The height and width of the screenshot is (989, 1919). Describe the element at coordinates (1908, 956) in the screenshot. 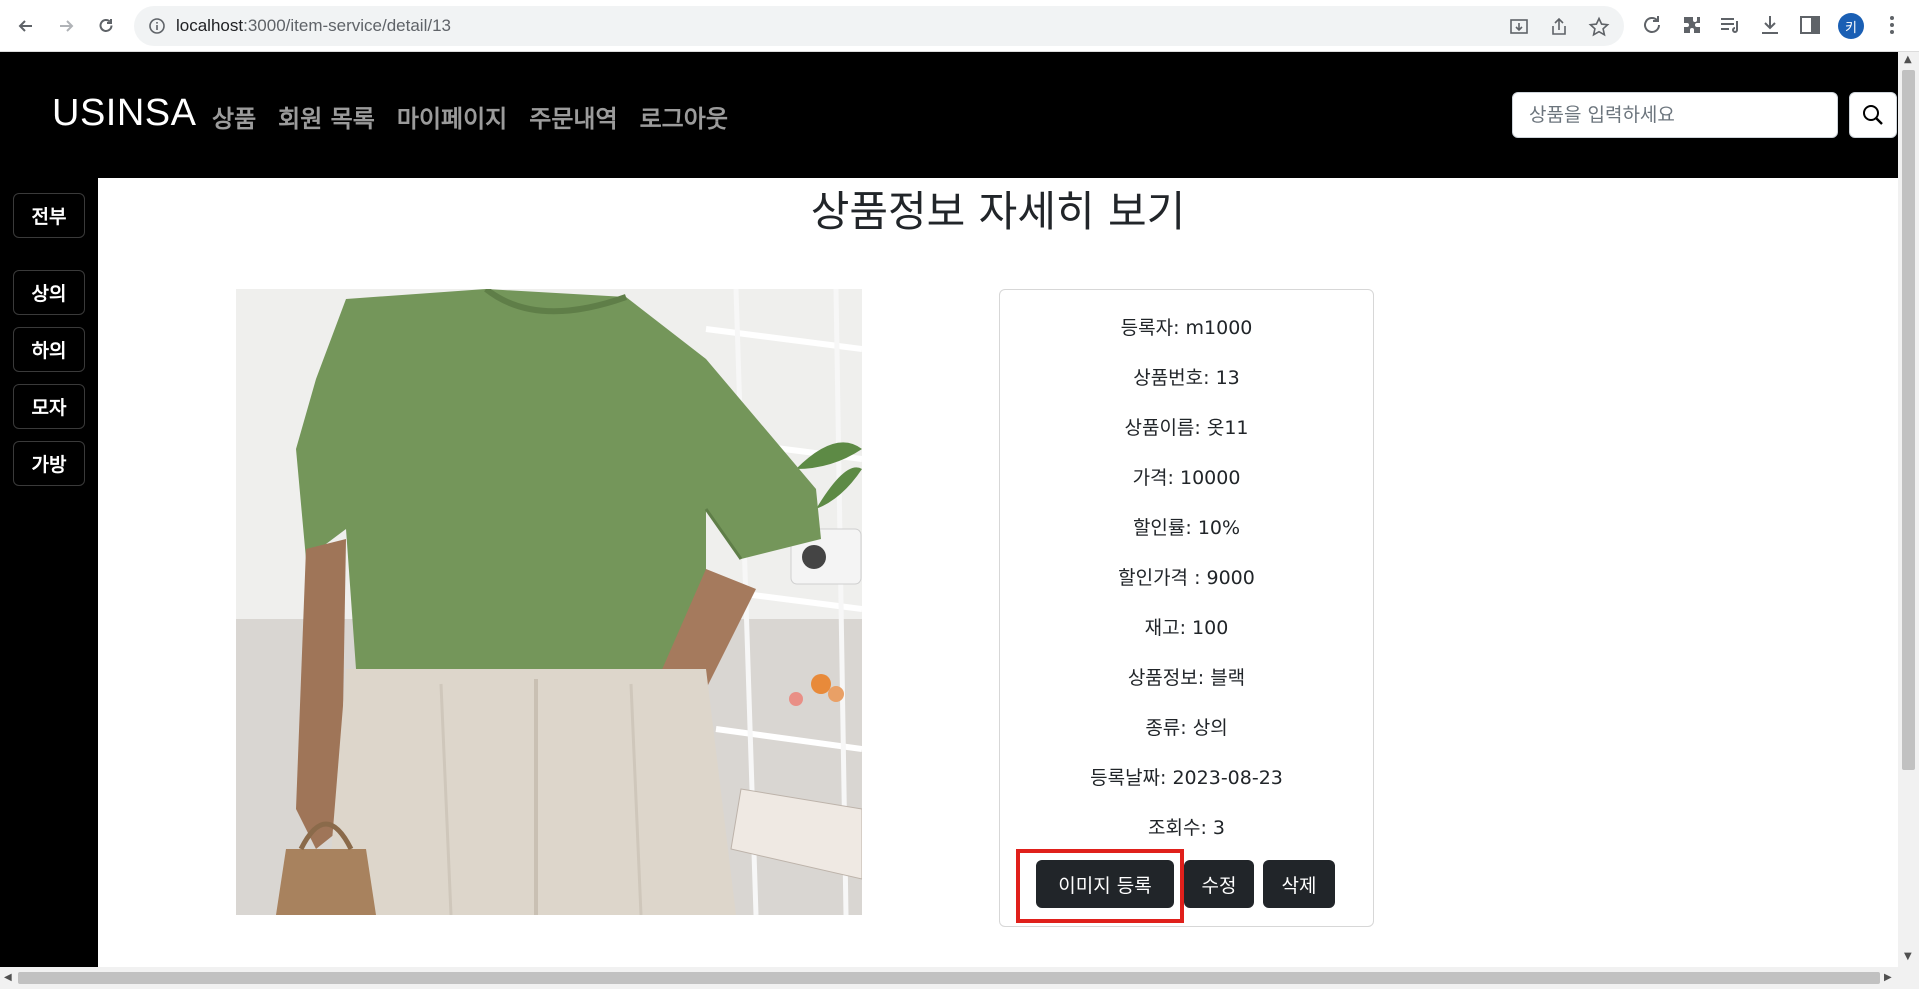

I see `scroll-down-arrow-icon: ▼` at that location.